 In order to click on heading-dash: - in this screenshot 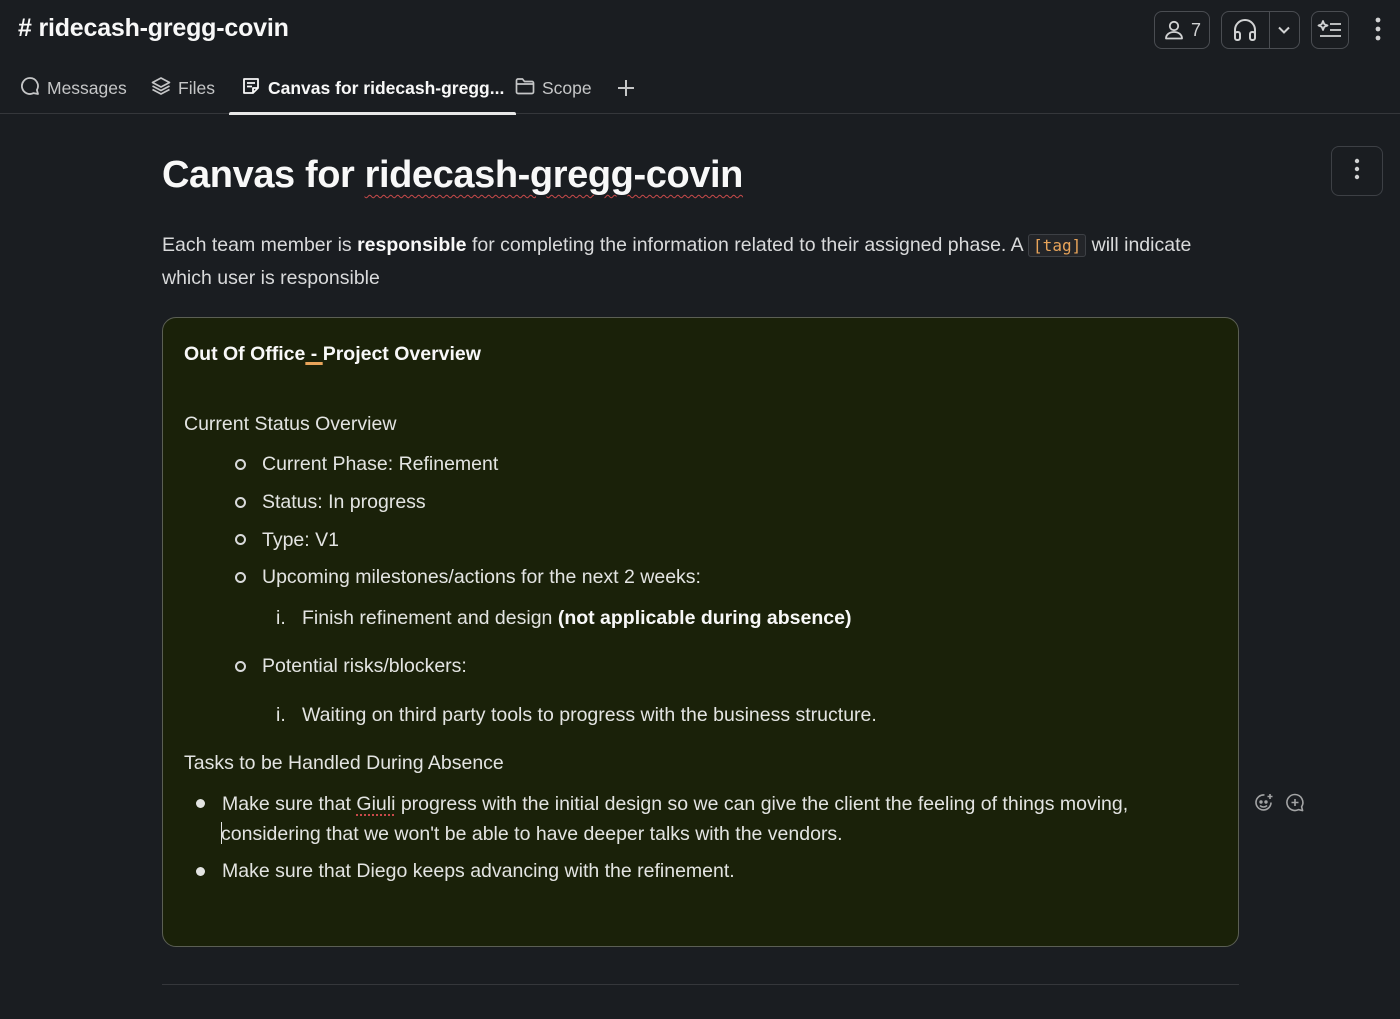, I will do `click(314, 354)`.